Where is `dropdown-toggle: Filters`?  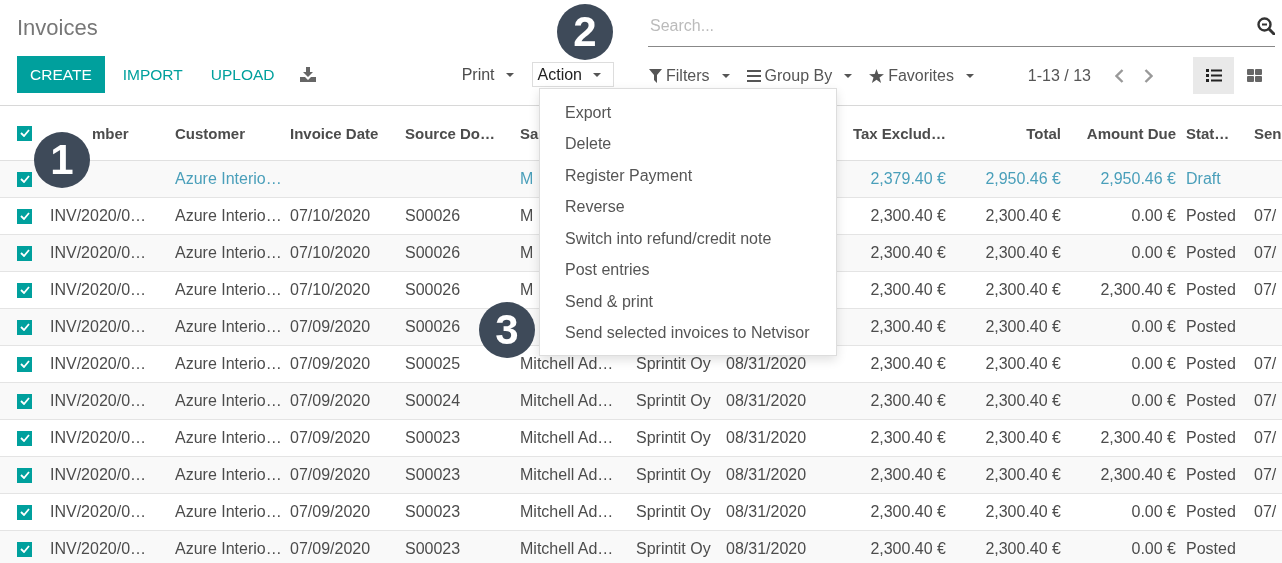
dropdown-toggle: Filters is located at coordinates (689, 75).